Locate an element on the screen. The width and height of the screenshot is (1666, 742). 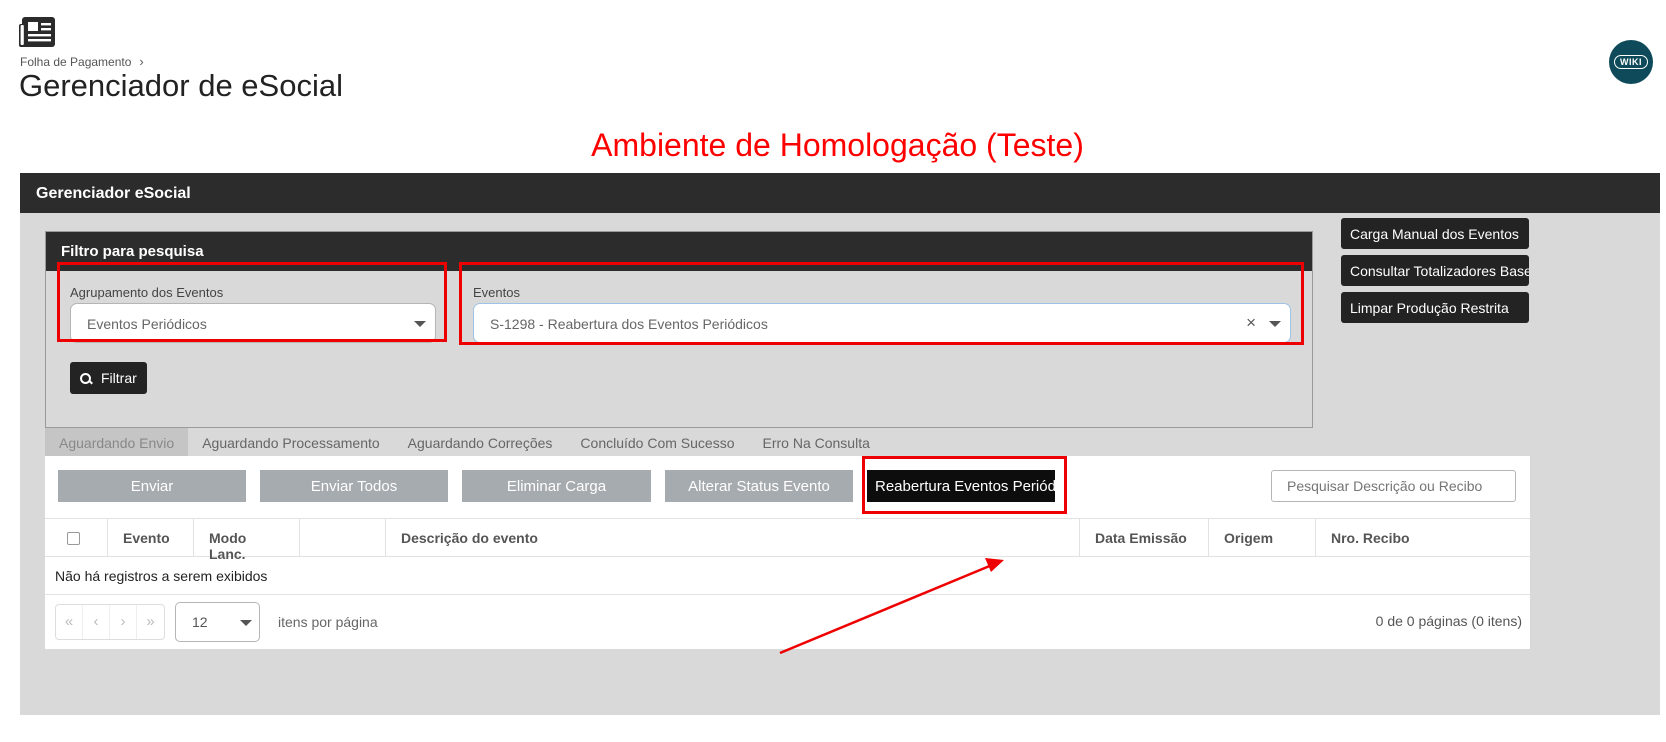
wiki-button: WIKI is located at coordinates (1631, 62).